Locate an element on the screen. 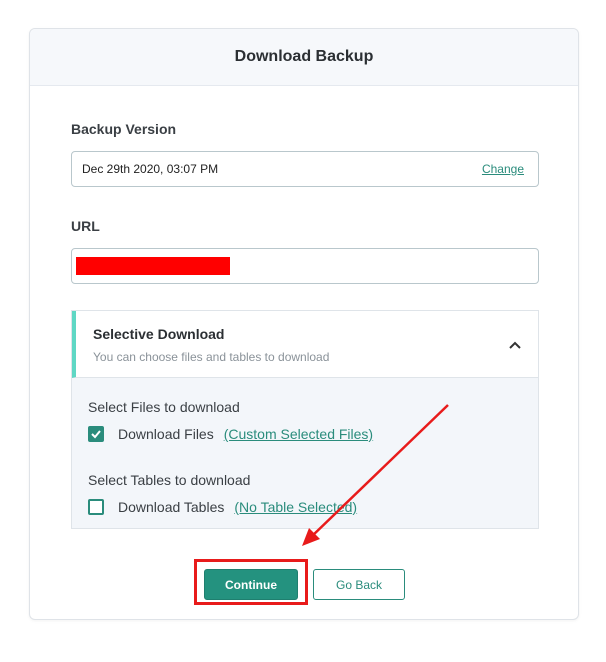 This screenshot has width=606, height=662. check-icon is located at coordinates (96, 434).